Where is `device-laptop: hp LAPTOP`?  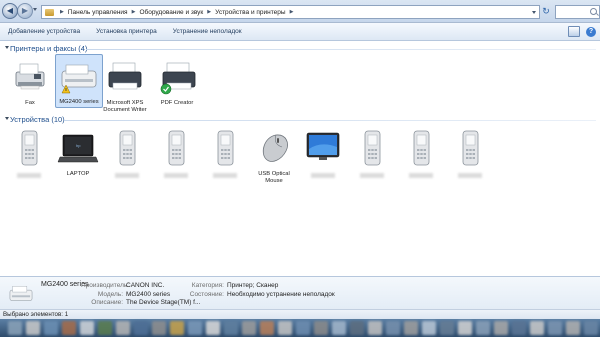 device-laptop: hp LAPTOP is located at coordinates (78, 153).